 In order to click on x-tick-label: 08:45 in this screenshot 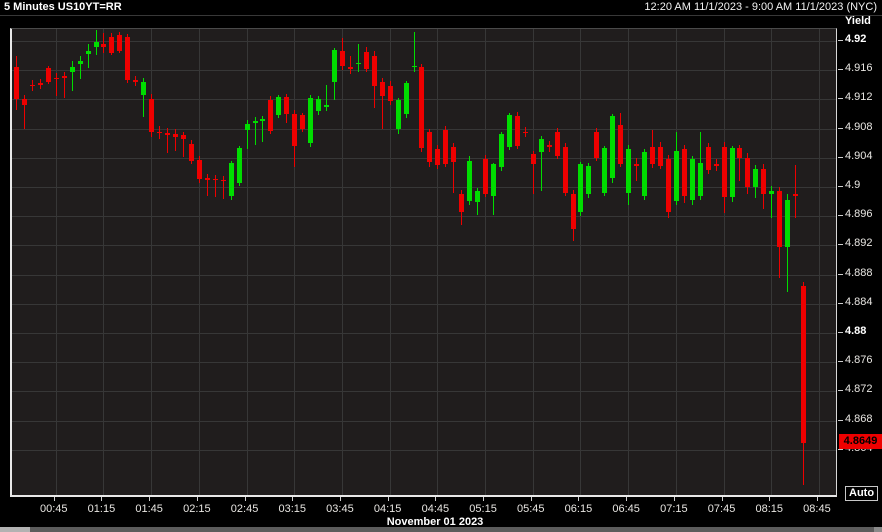, I will do `click(817, 509)`.